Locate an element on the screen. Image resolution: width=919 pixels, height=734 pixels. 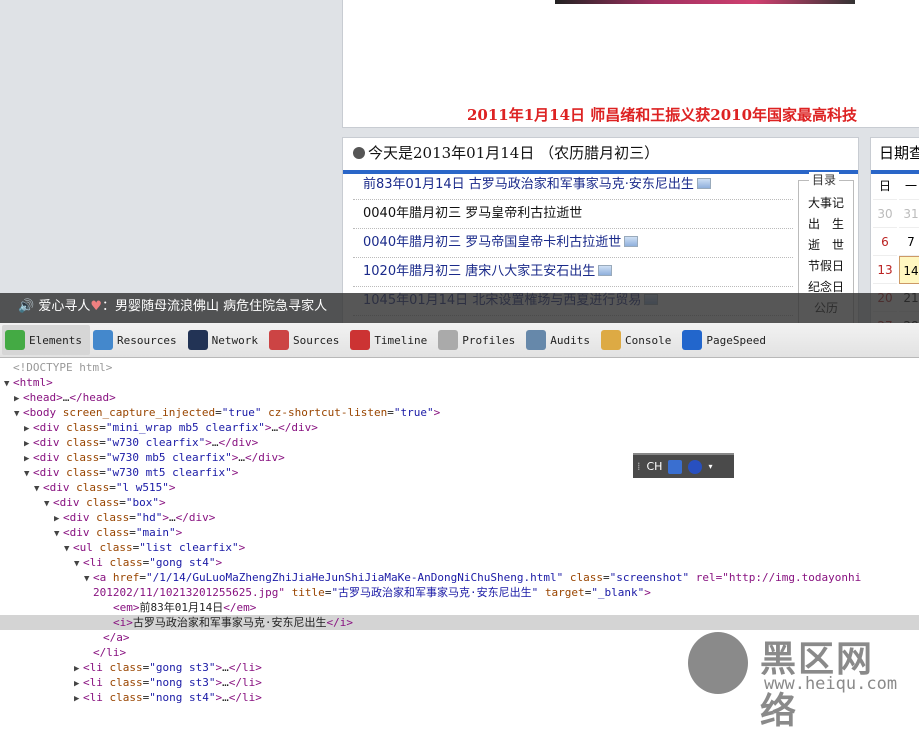
tab-elements: Elements is located at coordinates (46, 340).